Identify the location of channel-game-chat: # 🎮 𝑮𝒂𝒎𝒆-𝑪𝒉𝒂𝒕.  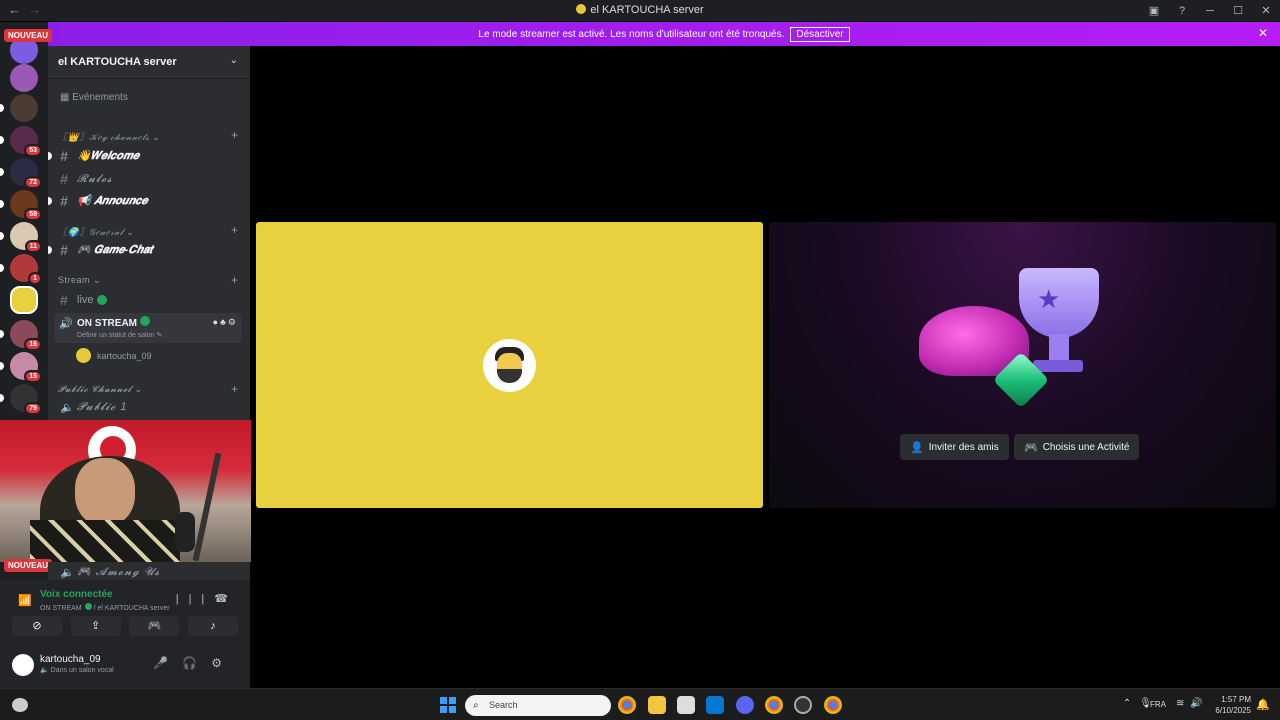
(106, 250).